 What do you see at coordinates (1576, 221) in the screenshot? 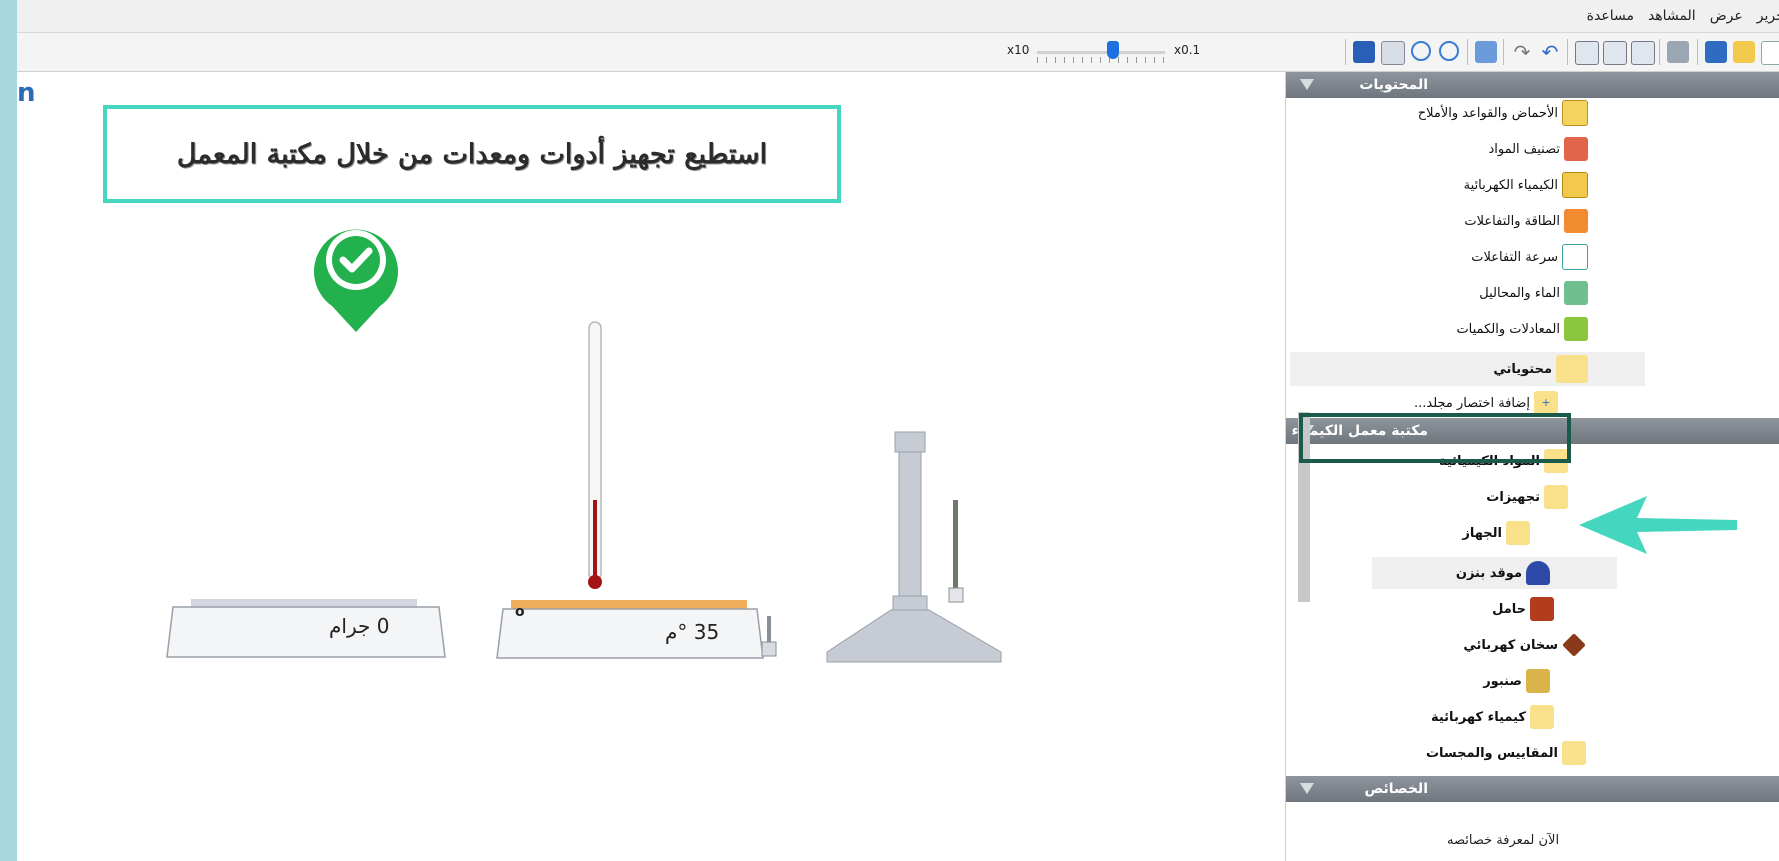
I see `flame-icon` at bounding box center [1576, 221].